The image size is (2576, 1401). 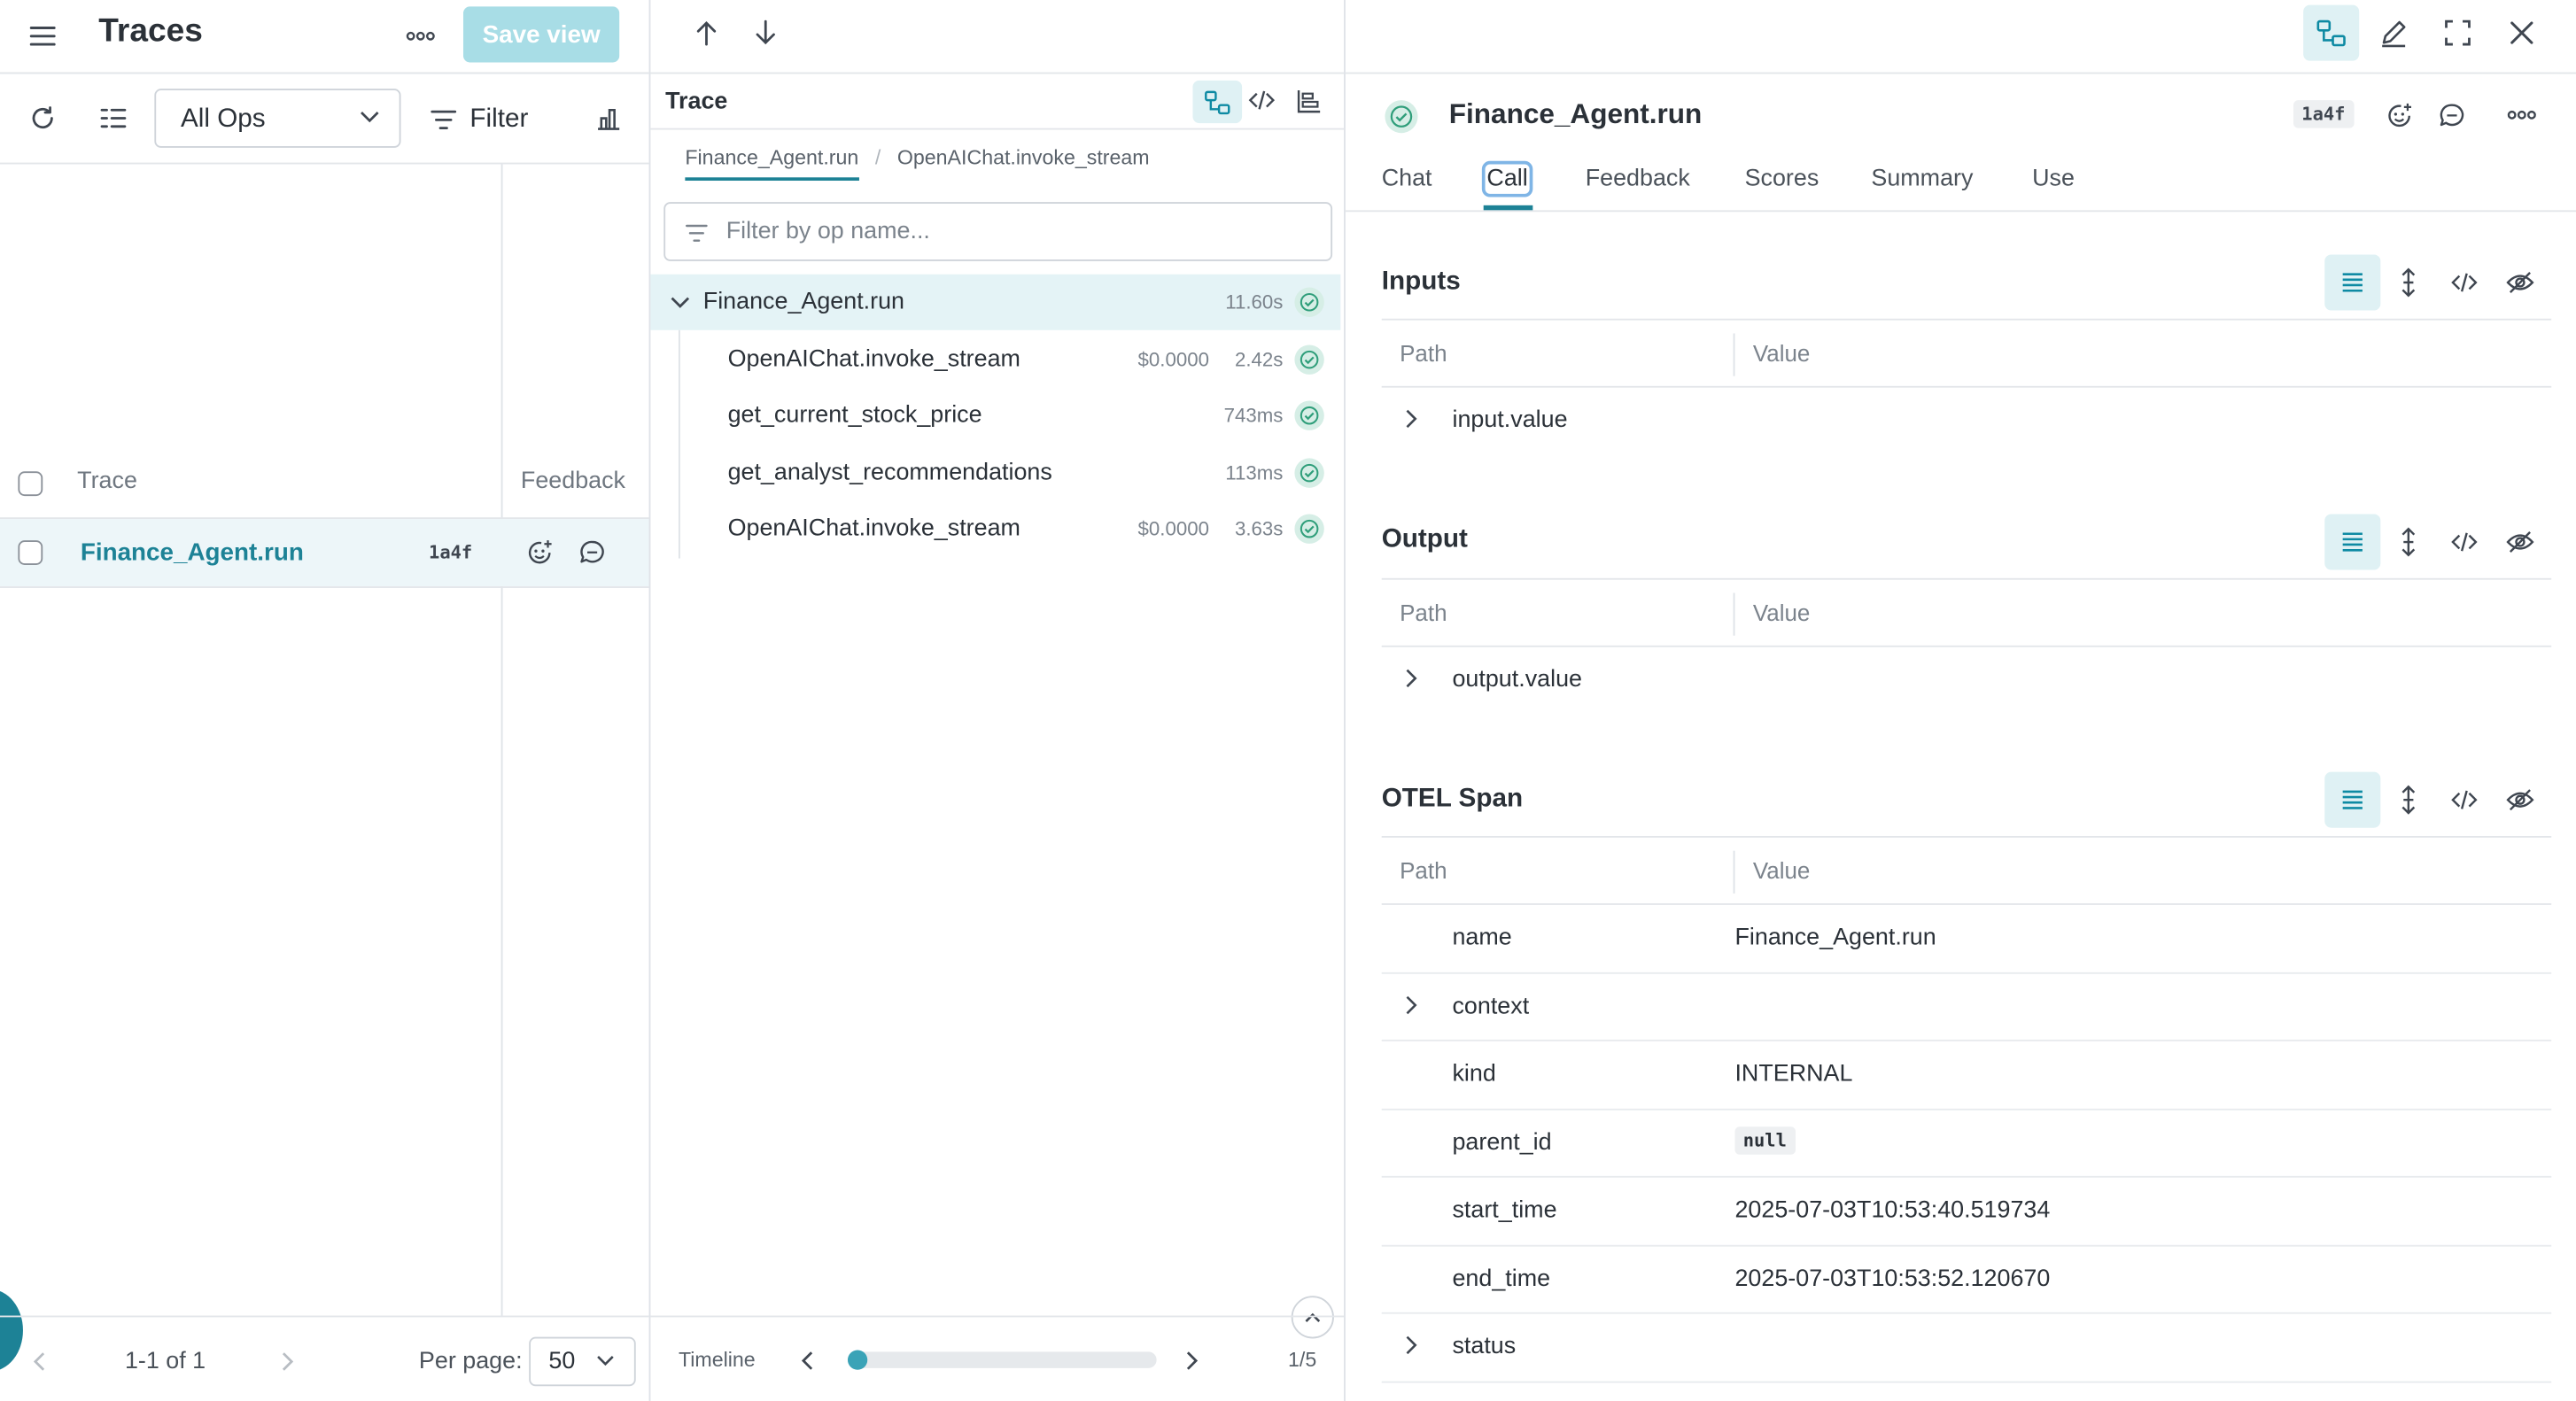 I want to click on tab-summary: Summary, so click(x=1922, y=179).